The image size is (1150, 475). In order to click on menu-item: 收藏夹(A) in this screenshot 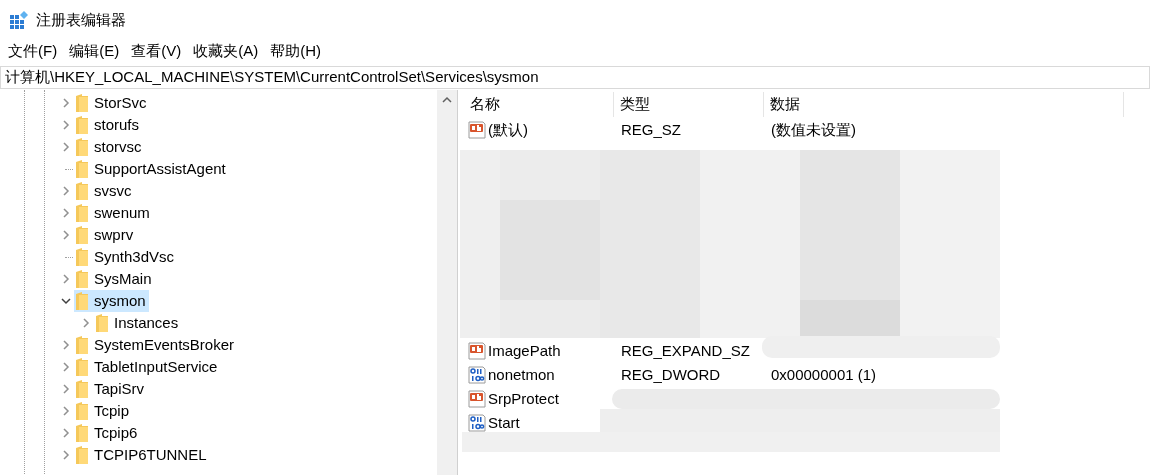, I will do `click(226, 51)`.